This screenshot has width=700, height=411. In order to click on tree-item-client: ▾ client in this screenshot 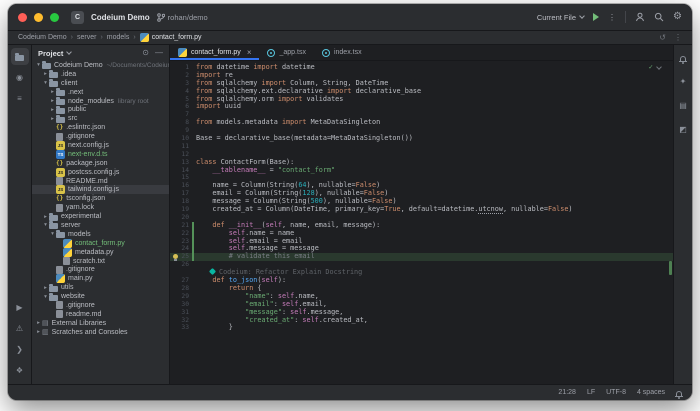, I will do `click(100, 83)`.